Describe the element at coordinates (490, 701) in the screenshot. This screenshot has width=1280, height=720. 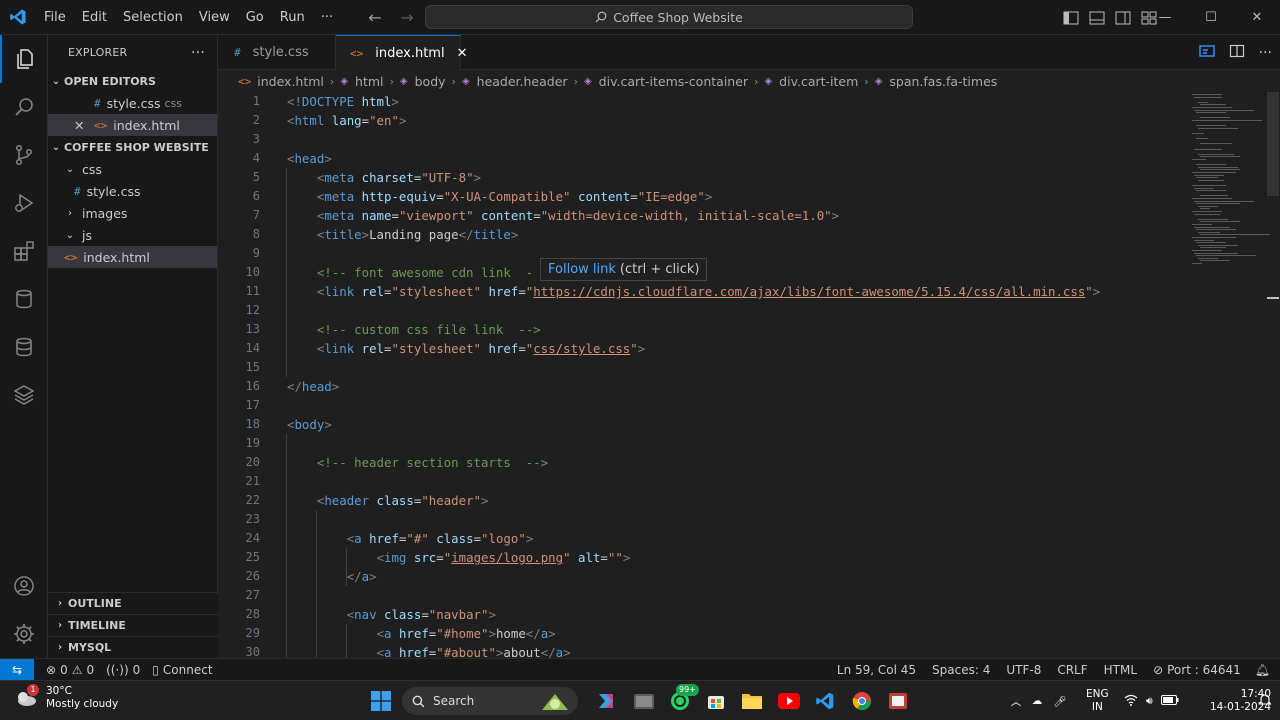
I see `taskbar-search: Search` at that location.